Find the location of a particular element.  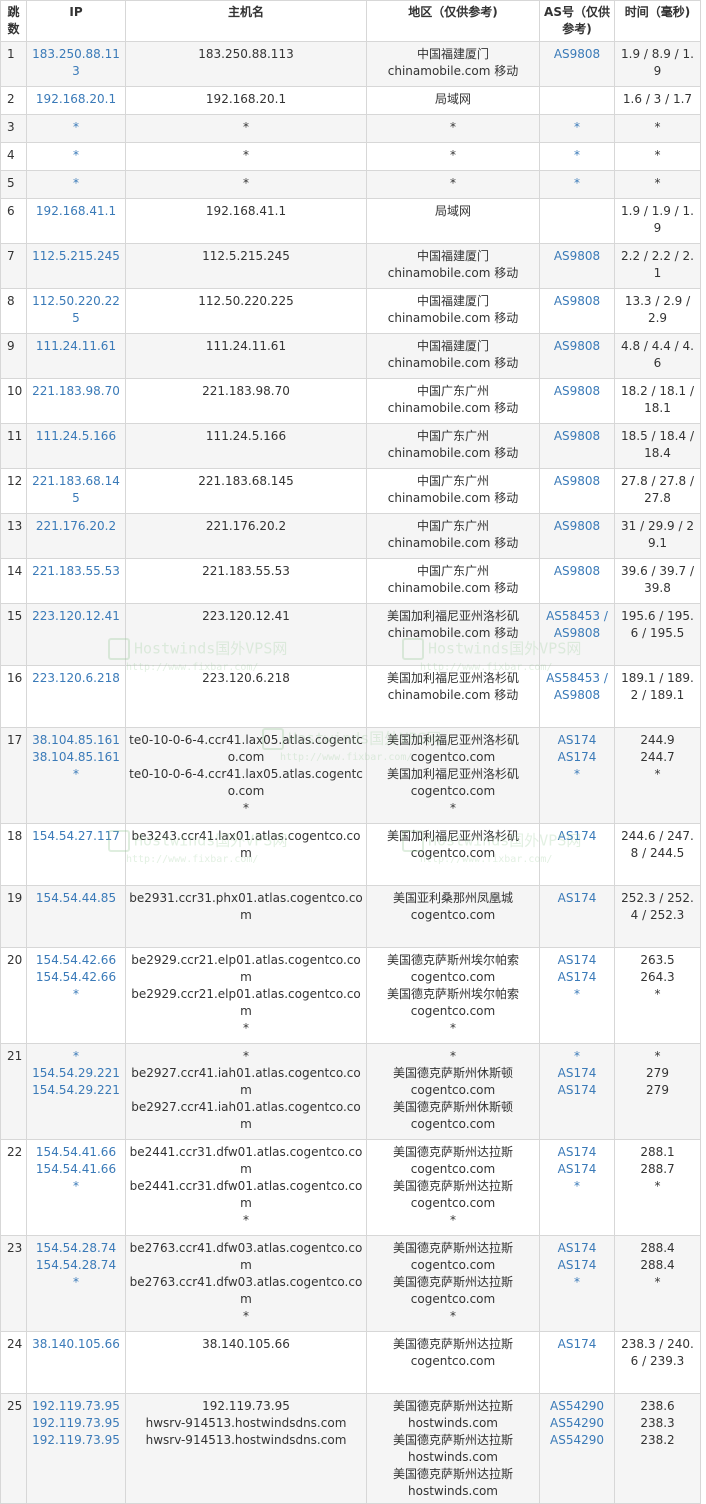

time-cell: 195.6 / 195.6 / 195.5 is located at coordinates (657, 634).